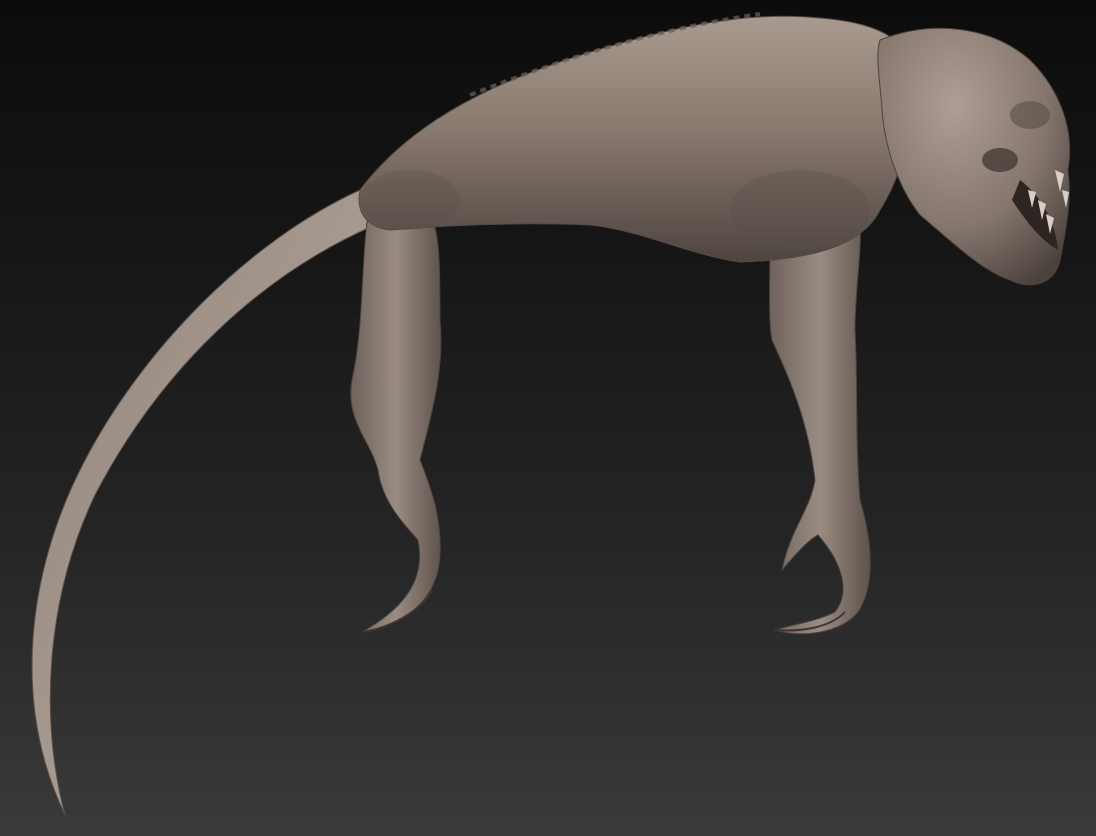  Describe the element at coordinates (396, 416) in the screenshot. I see `creature-back-leg` at that location.